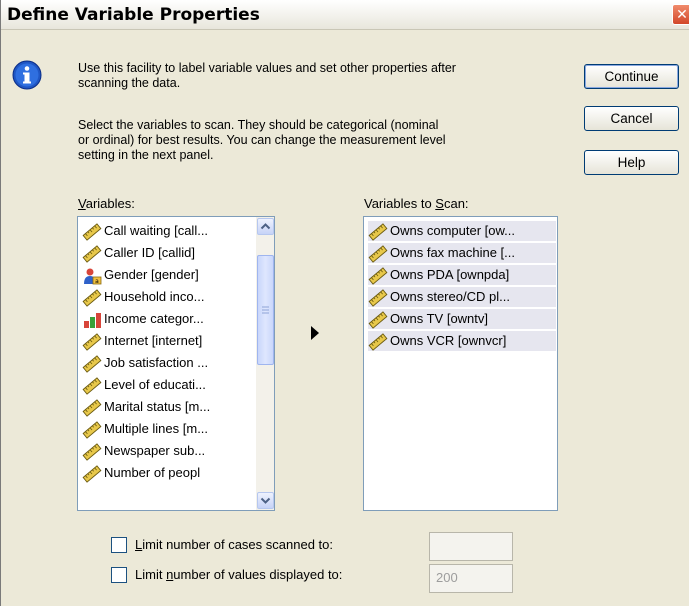 The image size is (689, 606). I want to click on continue-button: Continue, so click(631, 76).